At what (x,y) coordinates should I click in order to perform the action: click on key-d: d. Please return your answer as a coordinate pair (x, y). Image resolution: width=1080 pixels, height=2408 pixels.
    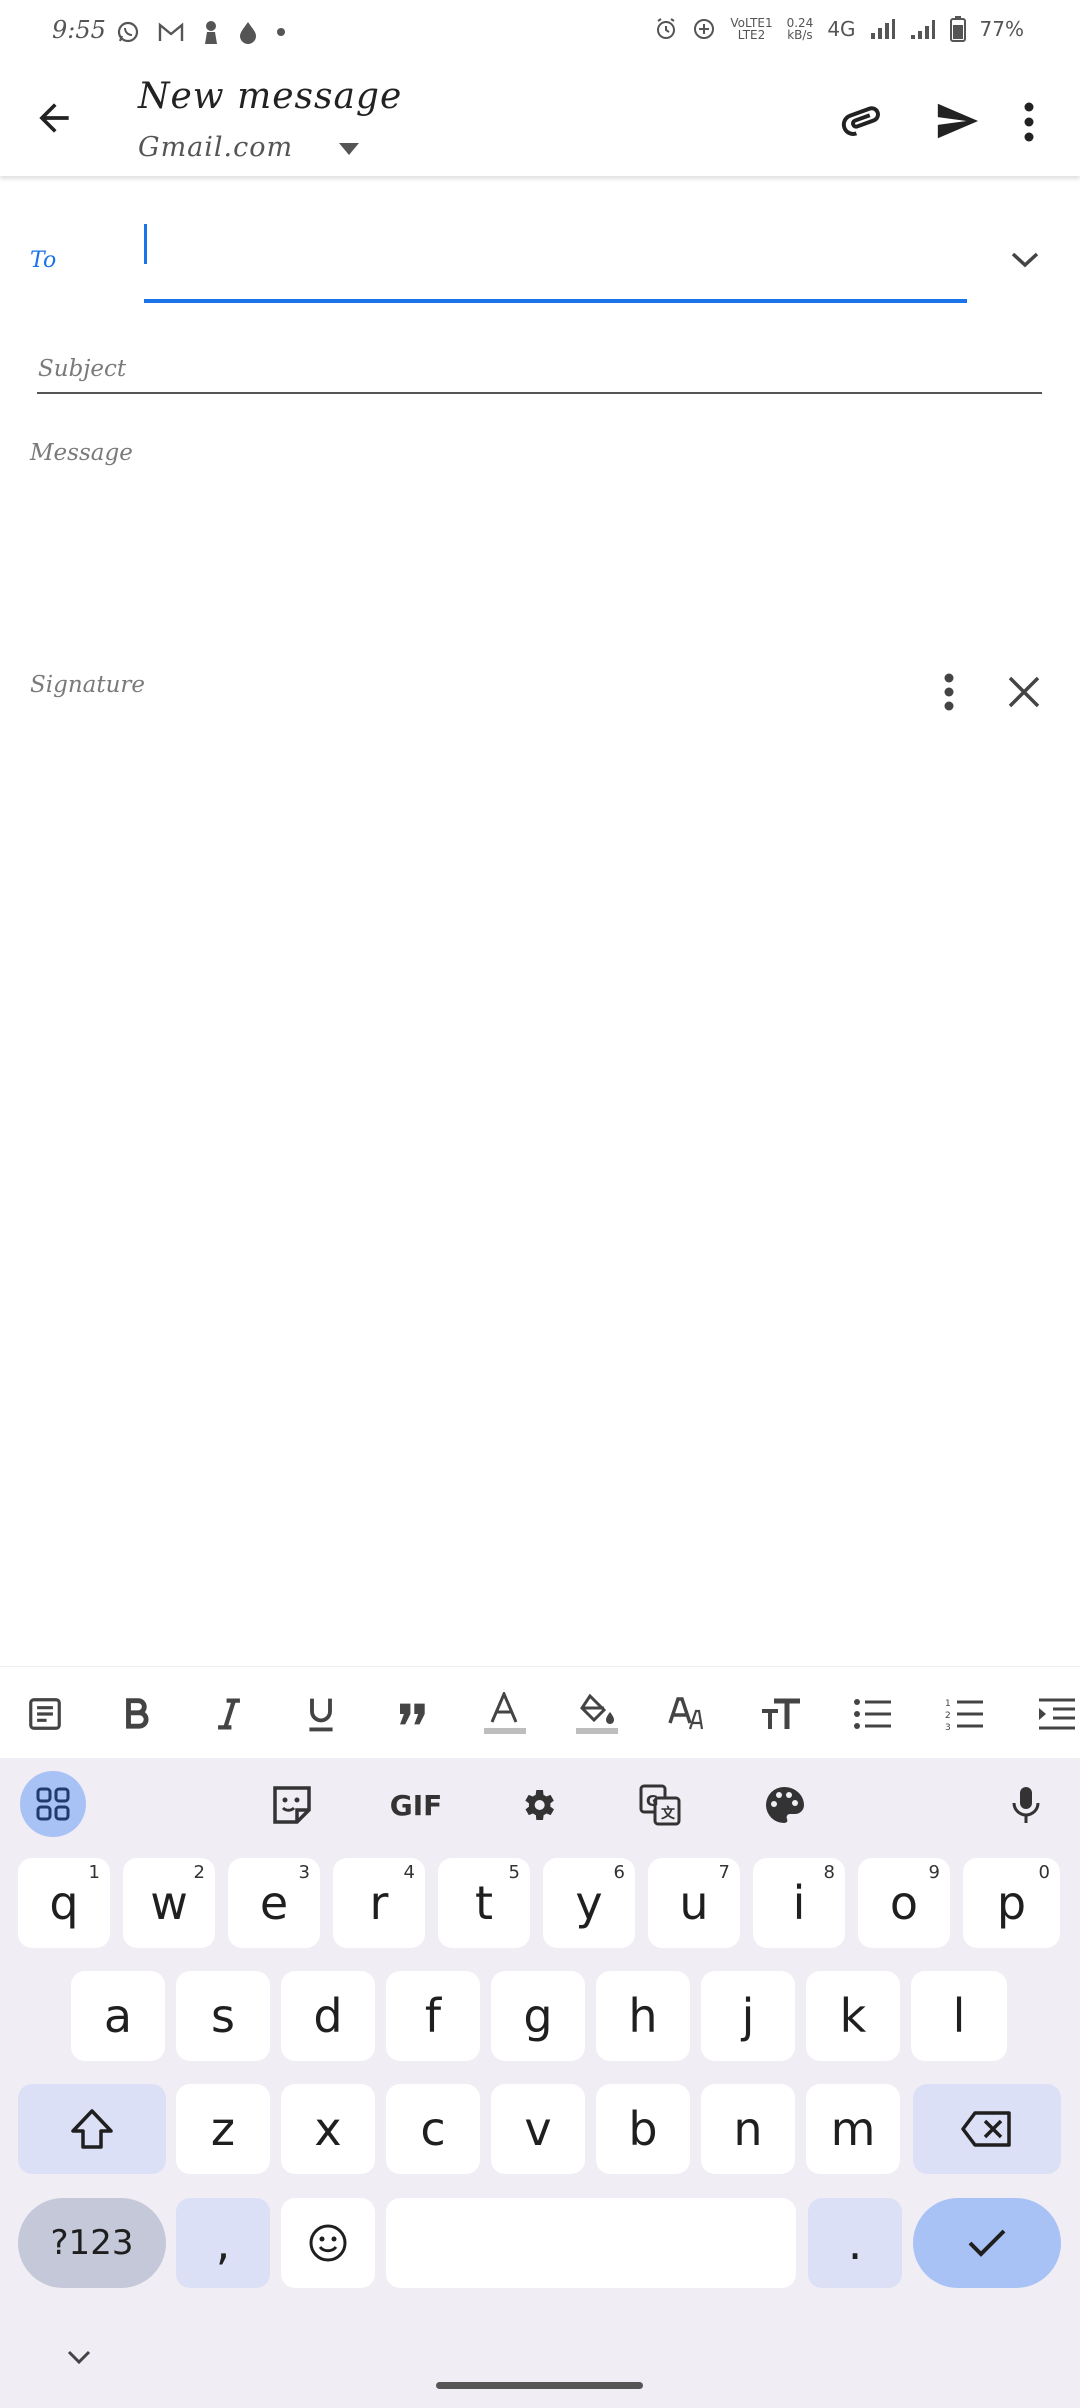
    Looking at the image, I should click on (328, 2016).